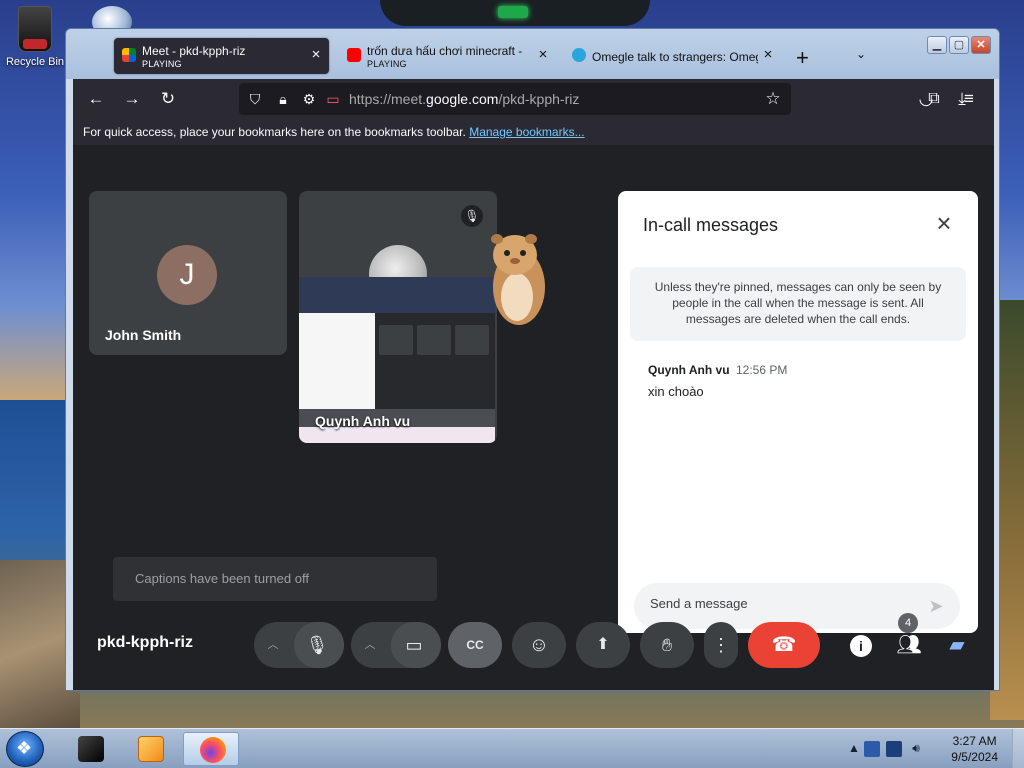 This screenshot has height=768, width=1024. I want to click on top-notch-decoration, so click(515, 13).